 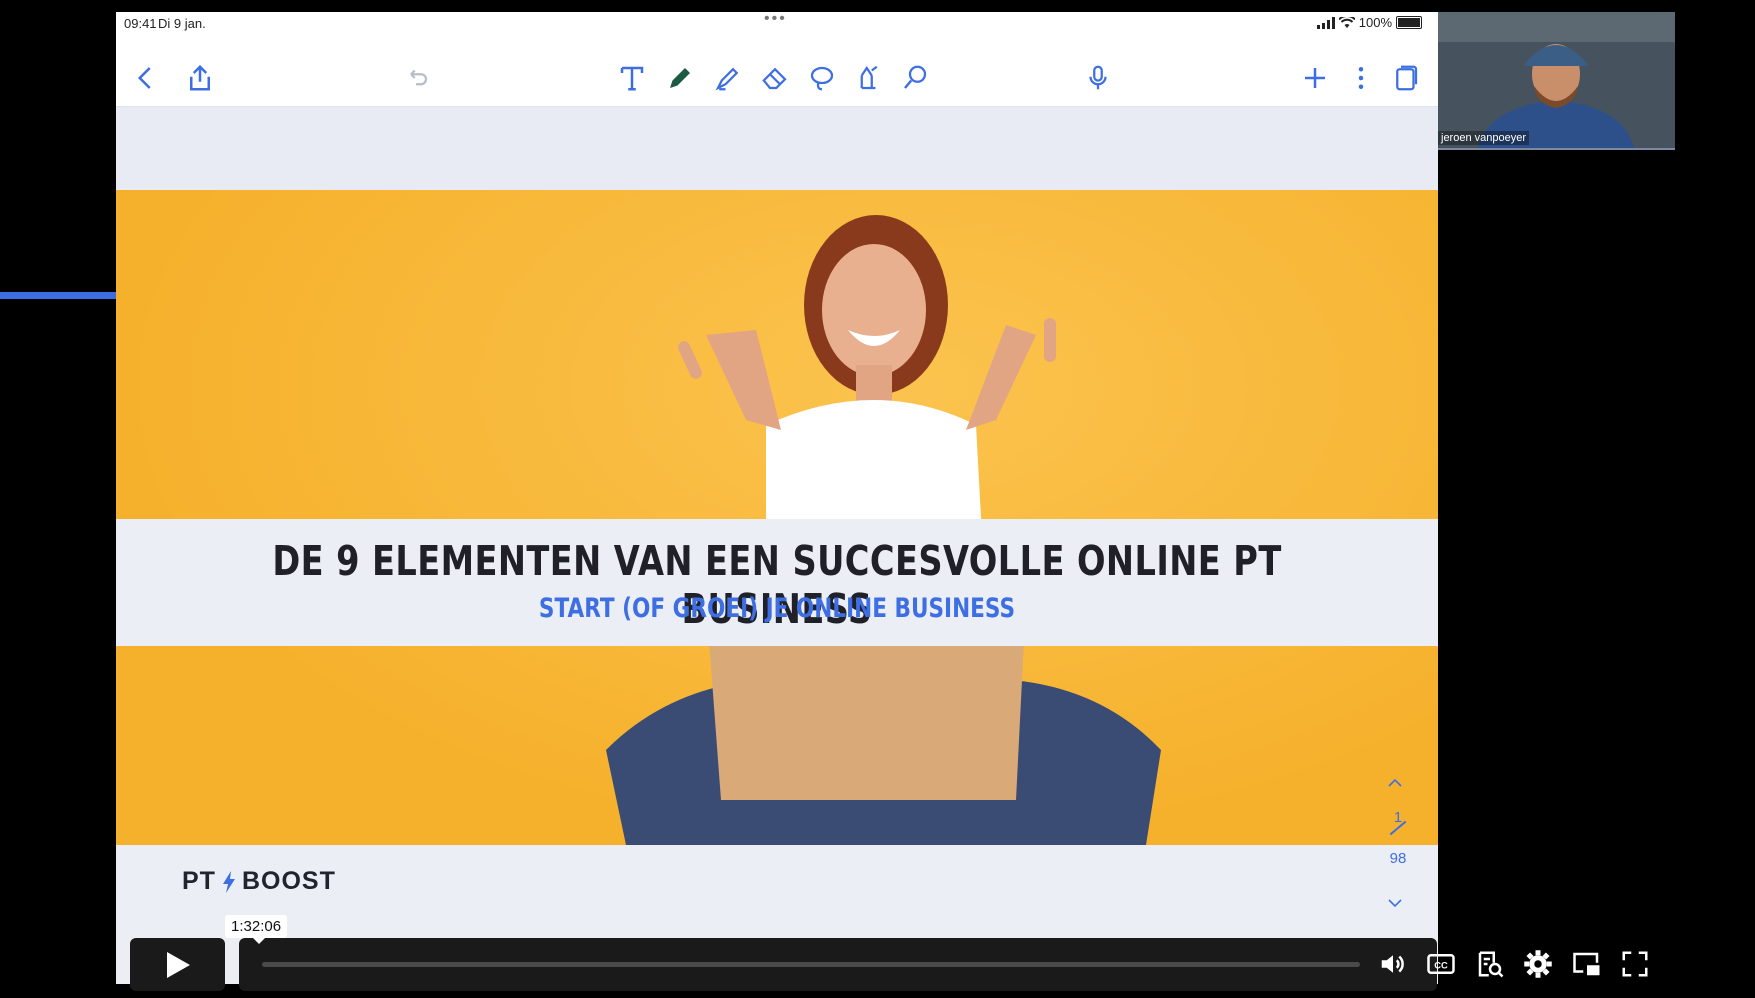 What do you see at coordinates (1484, 138) in the screenshot?
I see `participant-name: jeroen vanpoeyer` at bounding box center [1484, 138].